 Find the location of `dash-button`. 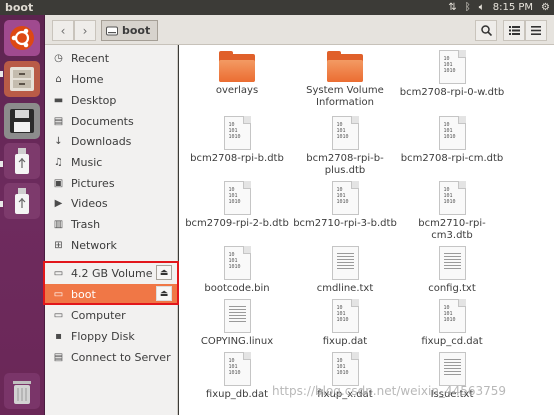

dash-button is located at coordinates (22, 38).